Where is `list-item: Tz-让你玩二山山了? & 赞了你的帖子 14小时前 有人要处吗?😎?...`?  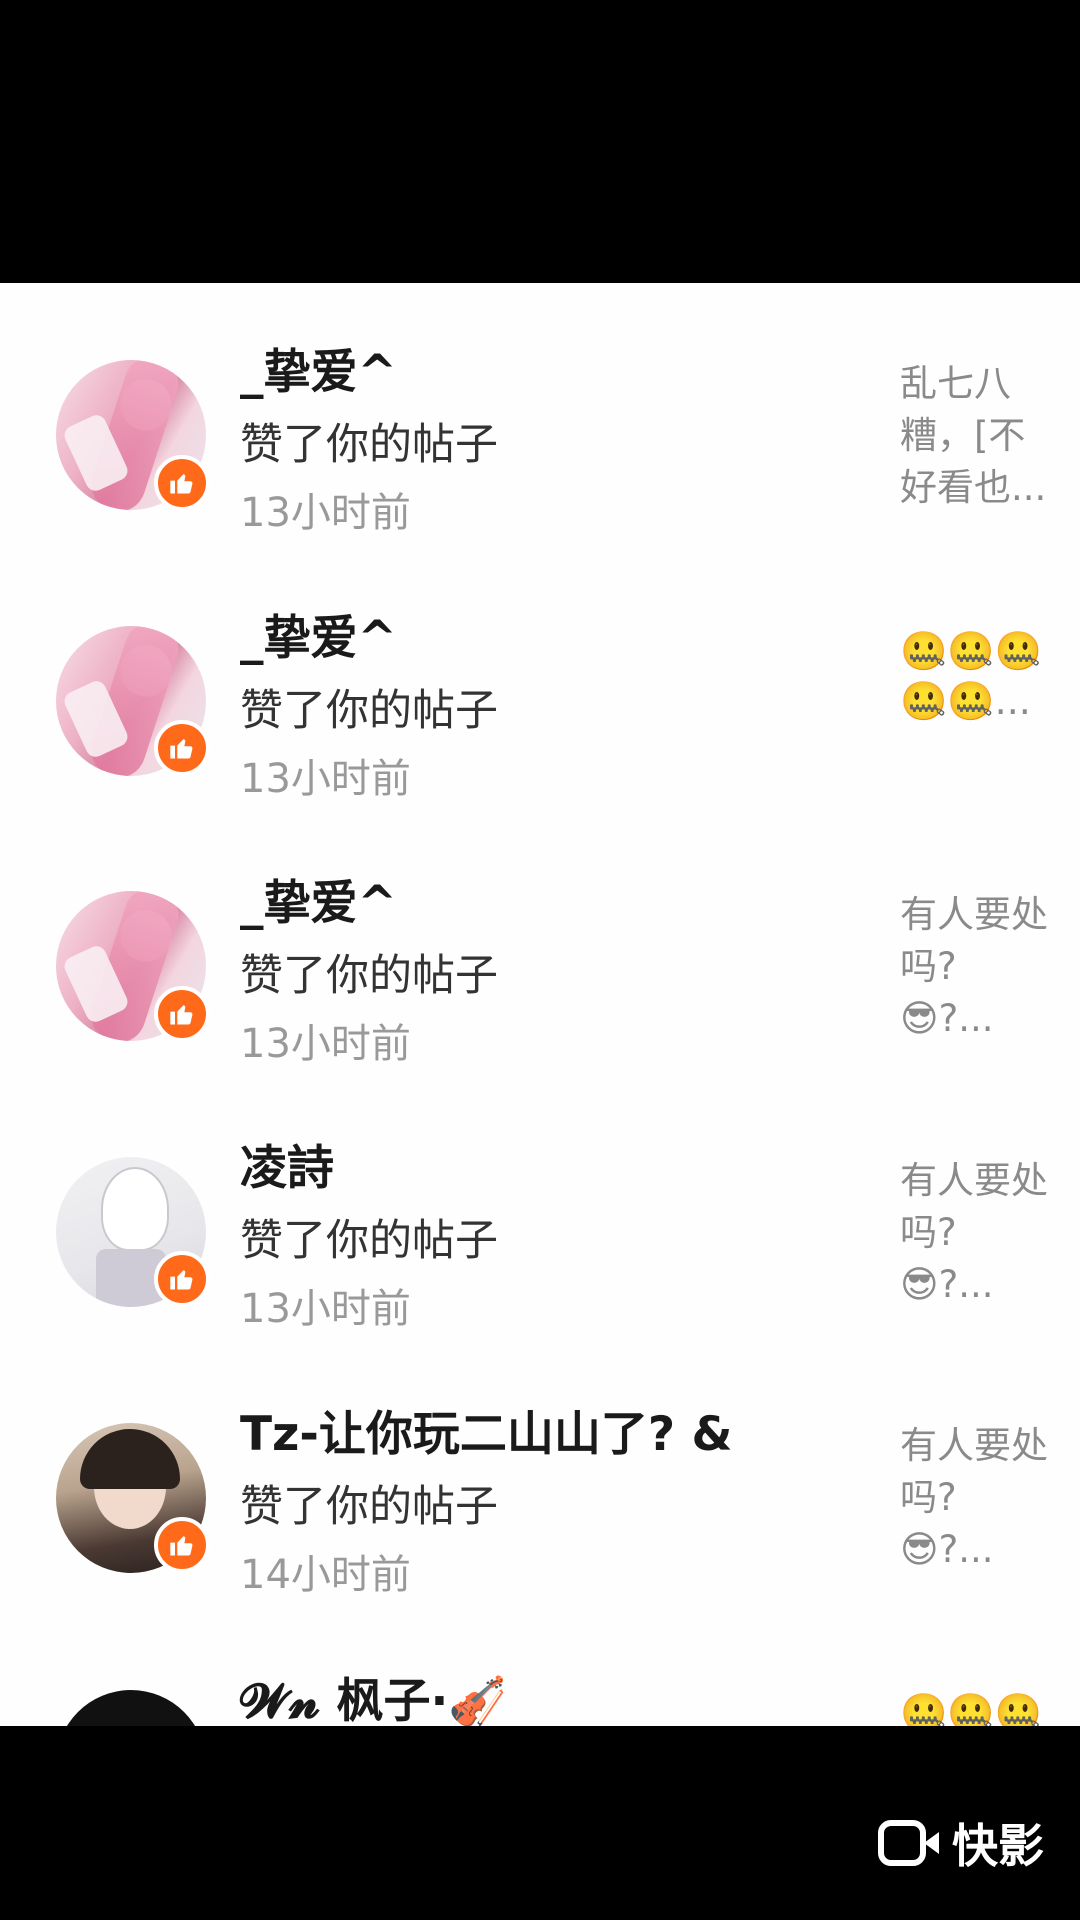 list-item: Tz-让你玩二山山了? & 赞了你的帖子 14小时前 有人要处吗?😎?... is located at coordinates (540, 1475).